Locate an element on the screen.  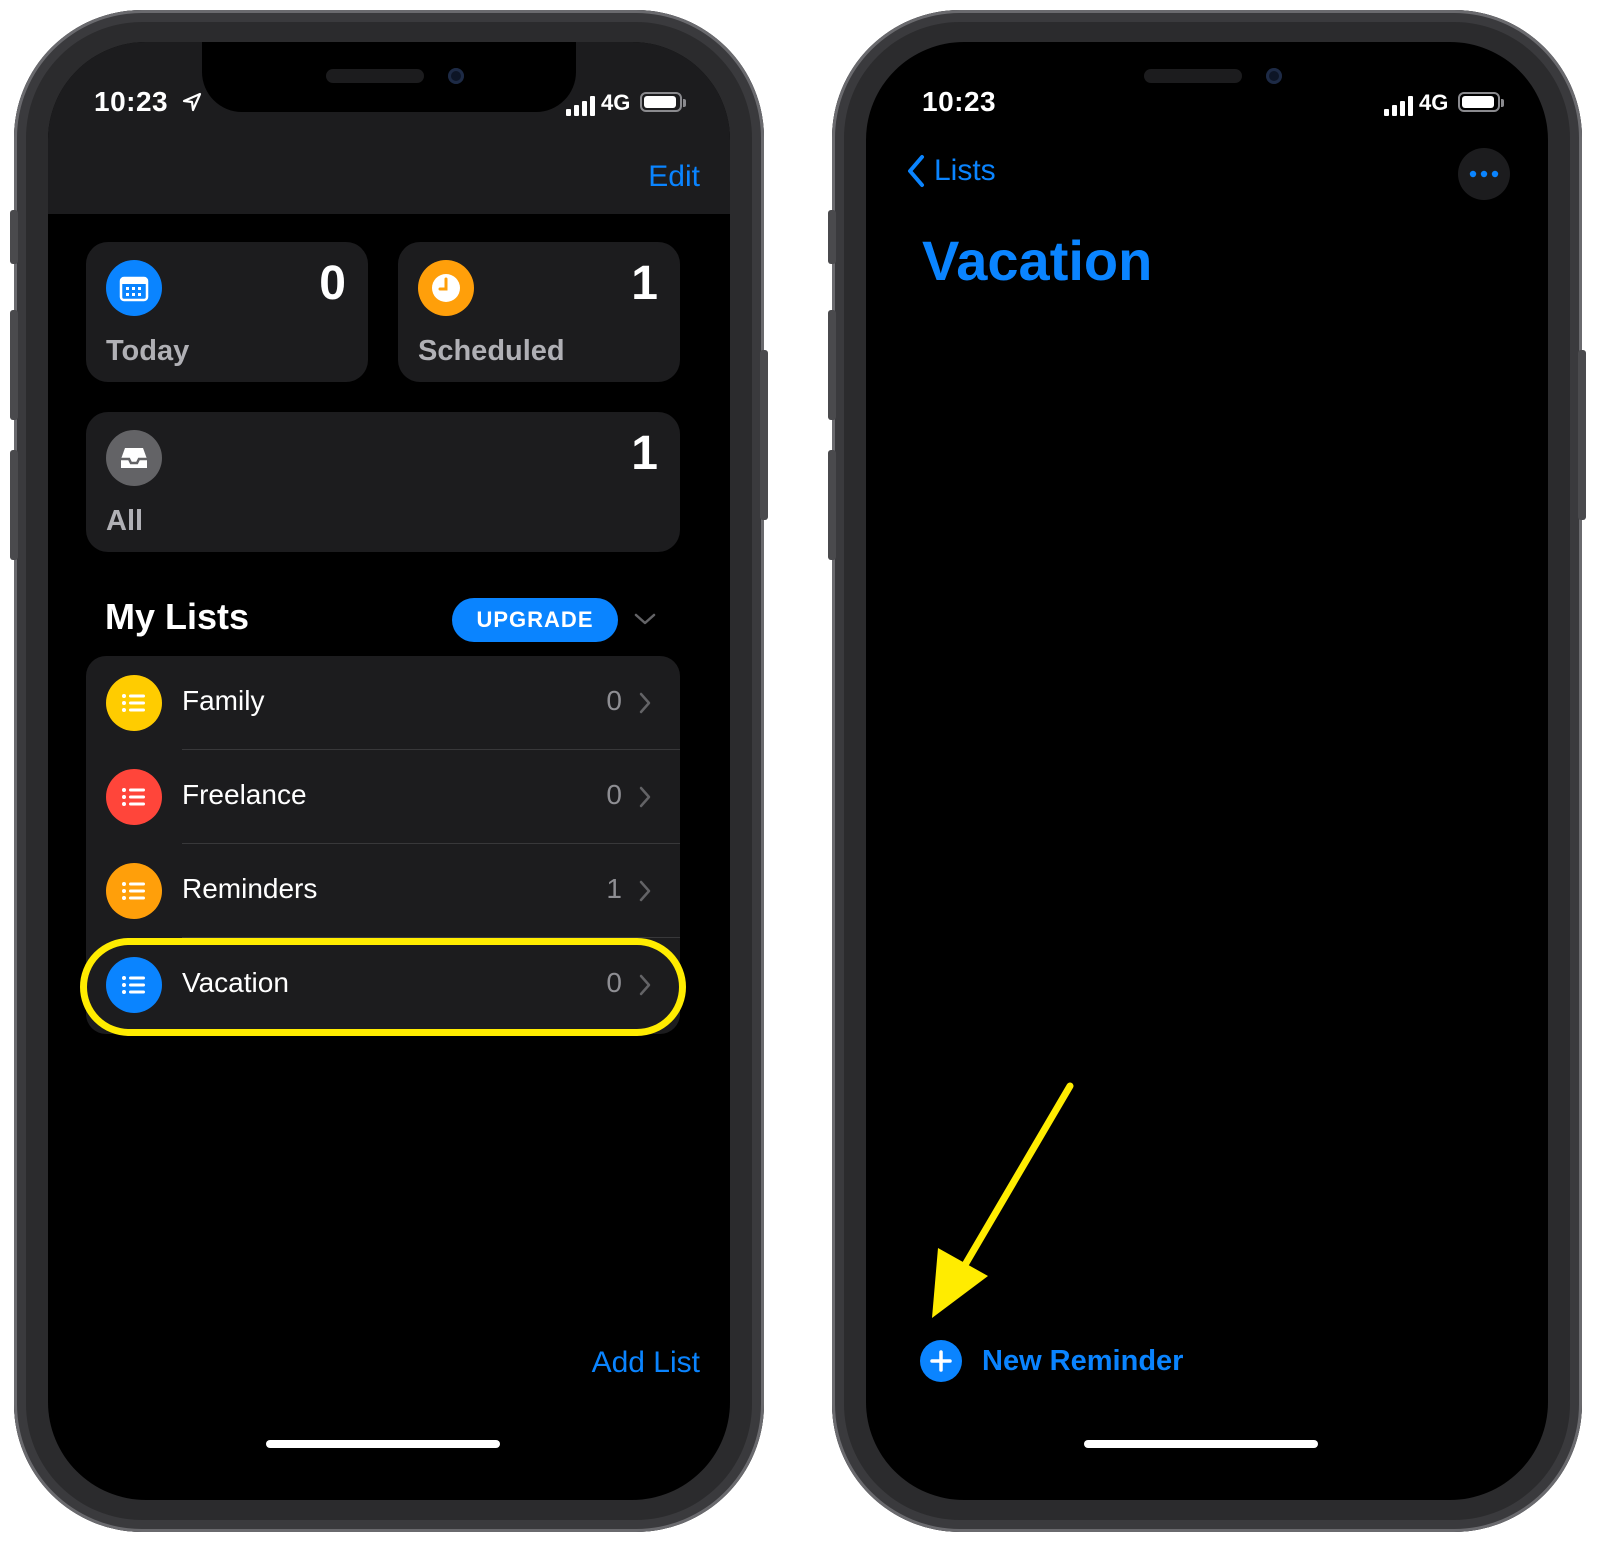
chevron-left-icon is located at coordinates (916, 171).